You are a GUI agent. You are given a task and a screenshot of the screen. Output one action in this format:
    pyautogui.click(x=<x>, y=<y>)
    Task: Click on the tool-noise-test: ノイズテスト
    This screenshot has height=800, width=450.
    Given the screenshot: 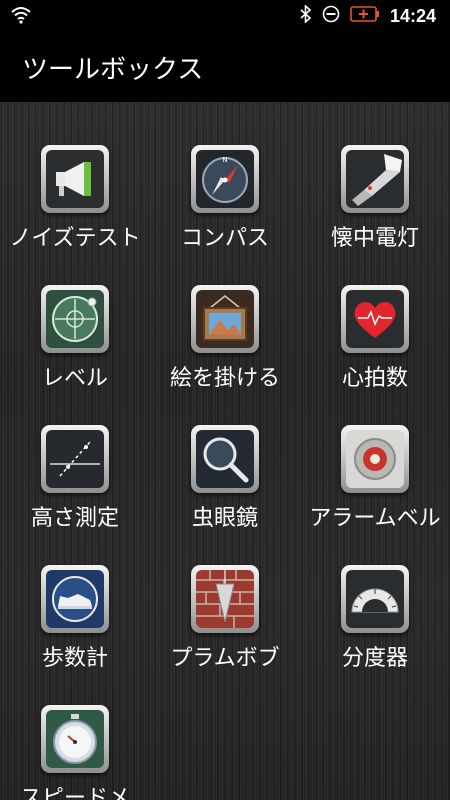 What is the action you would take?
    pyautogui.click(x=75, y=176)
    